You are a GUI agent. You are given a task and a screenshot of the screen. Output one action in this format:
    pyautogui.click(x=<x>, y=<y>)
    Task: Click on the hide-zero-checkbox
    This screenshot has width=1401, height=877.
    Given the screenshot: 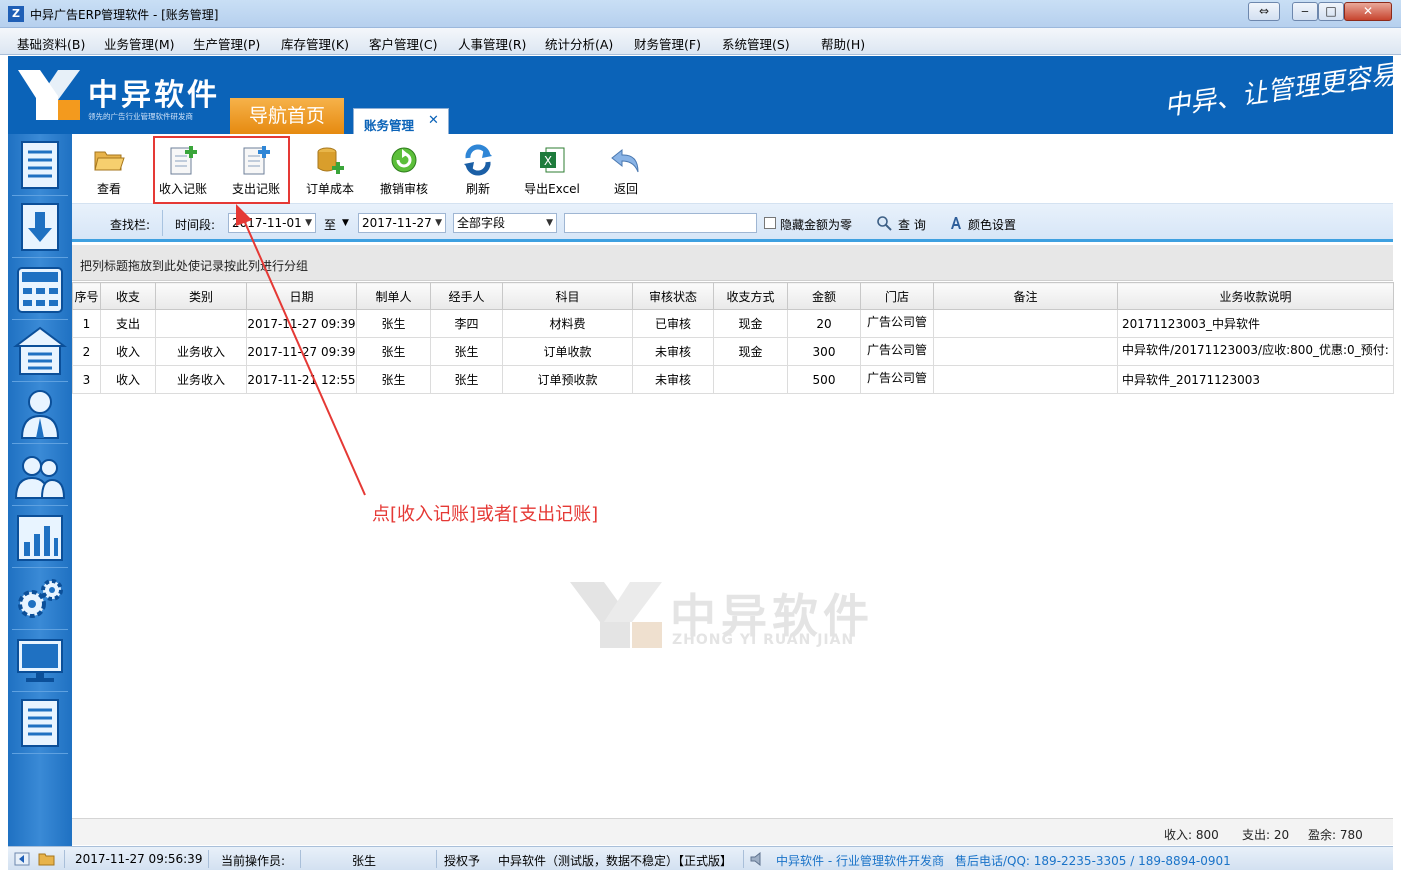 What is the action you would take?
    pyautogui.click(x=770, y=223)
    